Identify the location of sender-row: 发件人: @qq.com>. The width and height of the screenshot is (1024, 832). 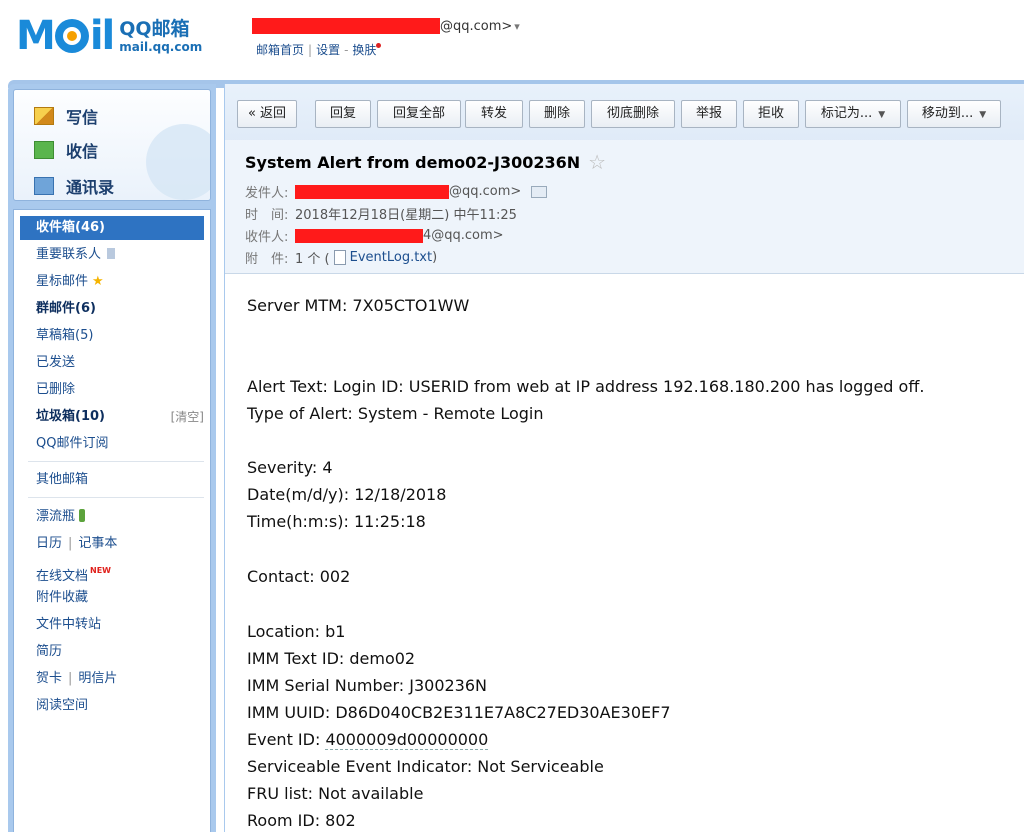
(396, 191).